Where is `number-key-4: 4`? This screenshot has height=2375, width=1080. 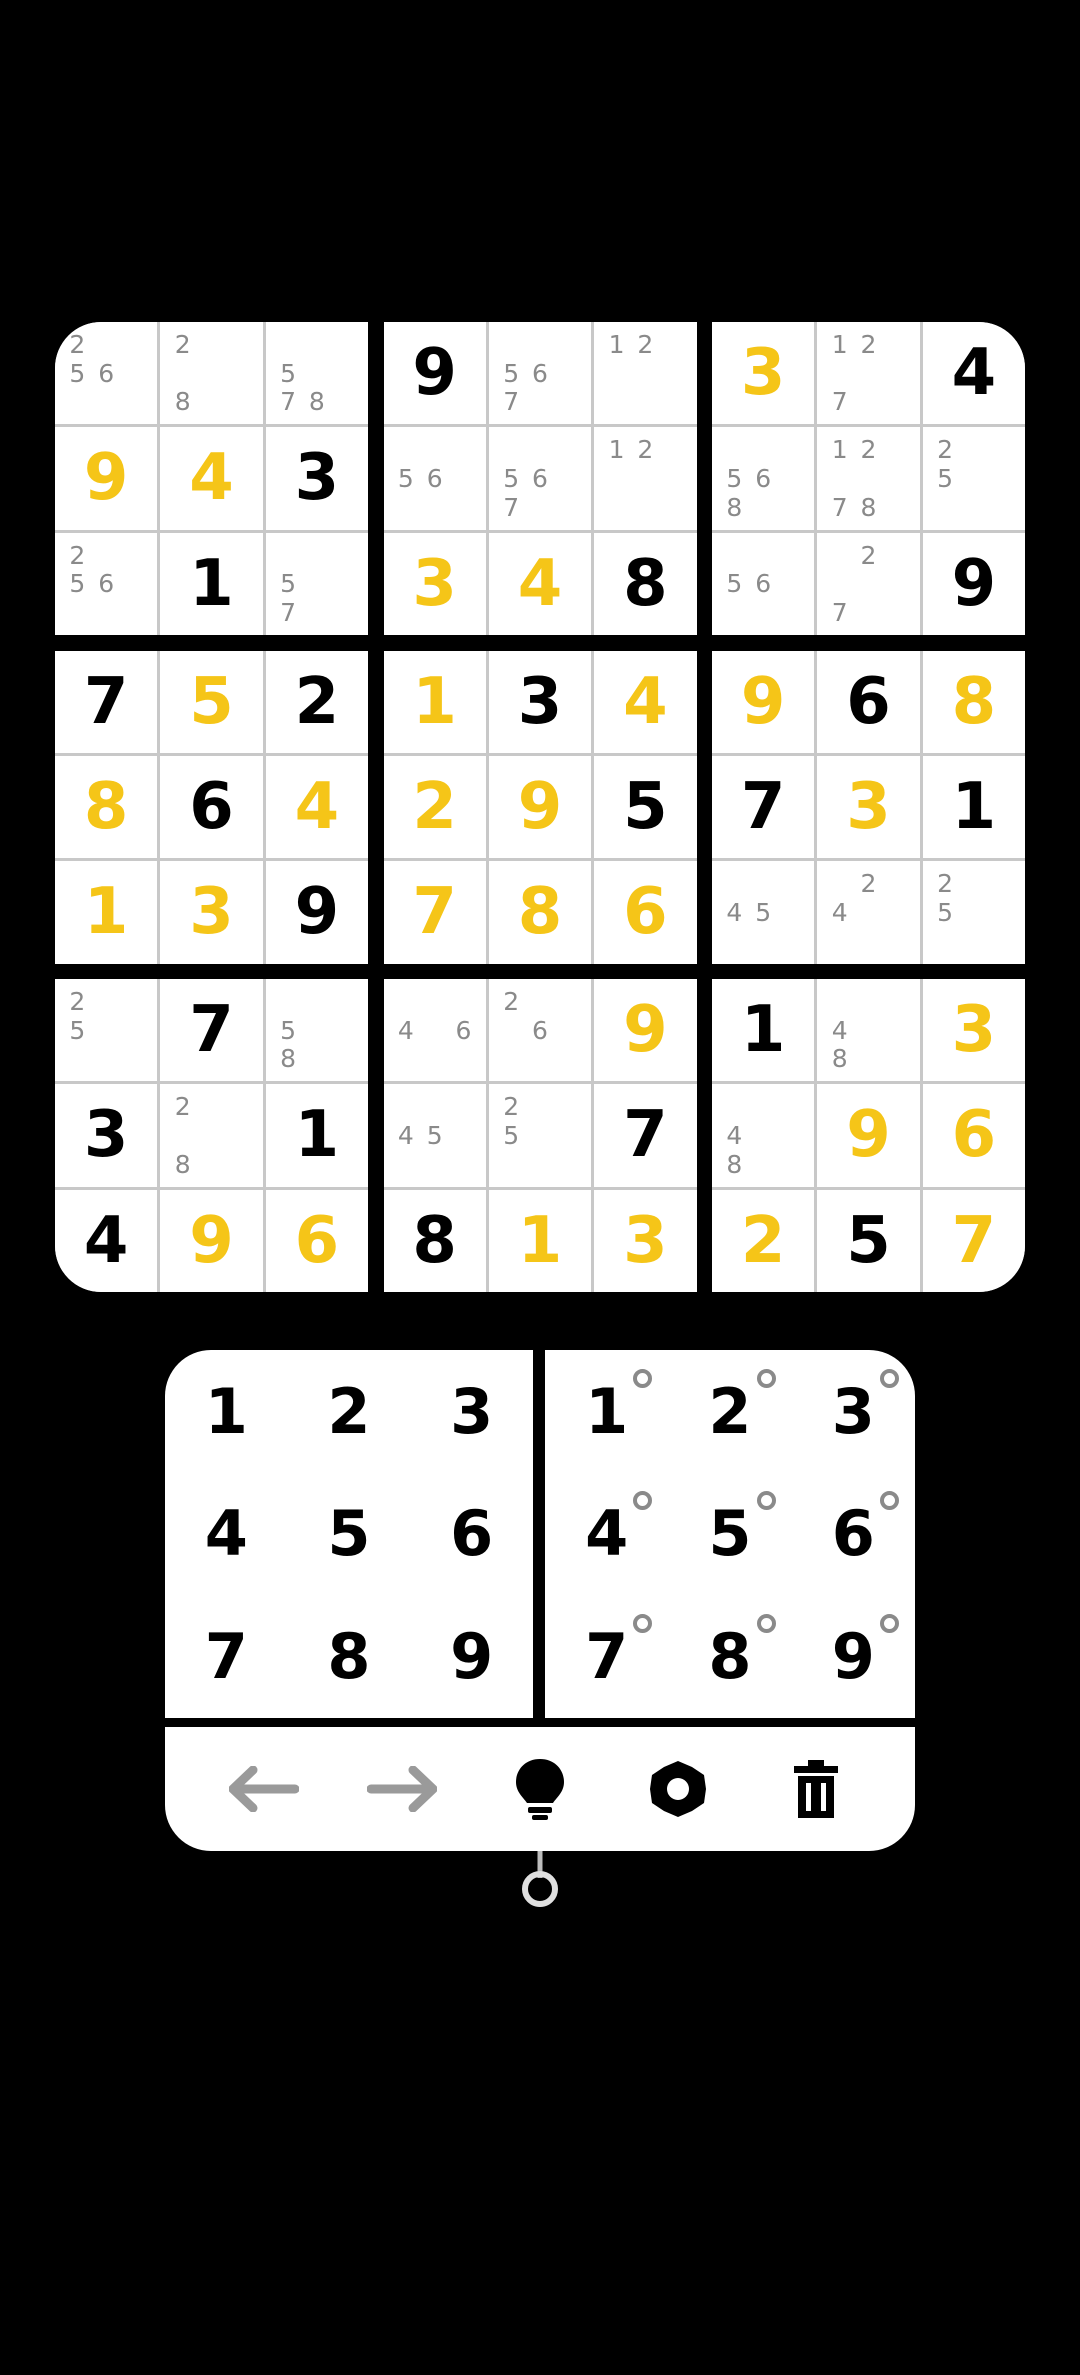
number-key-4: 4 is located at coordinates (226, 1534).